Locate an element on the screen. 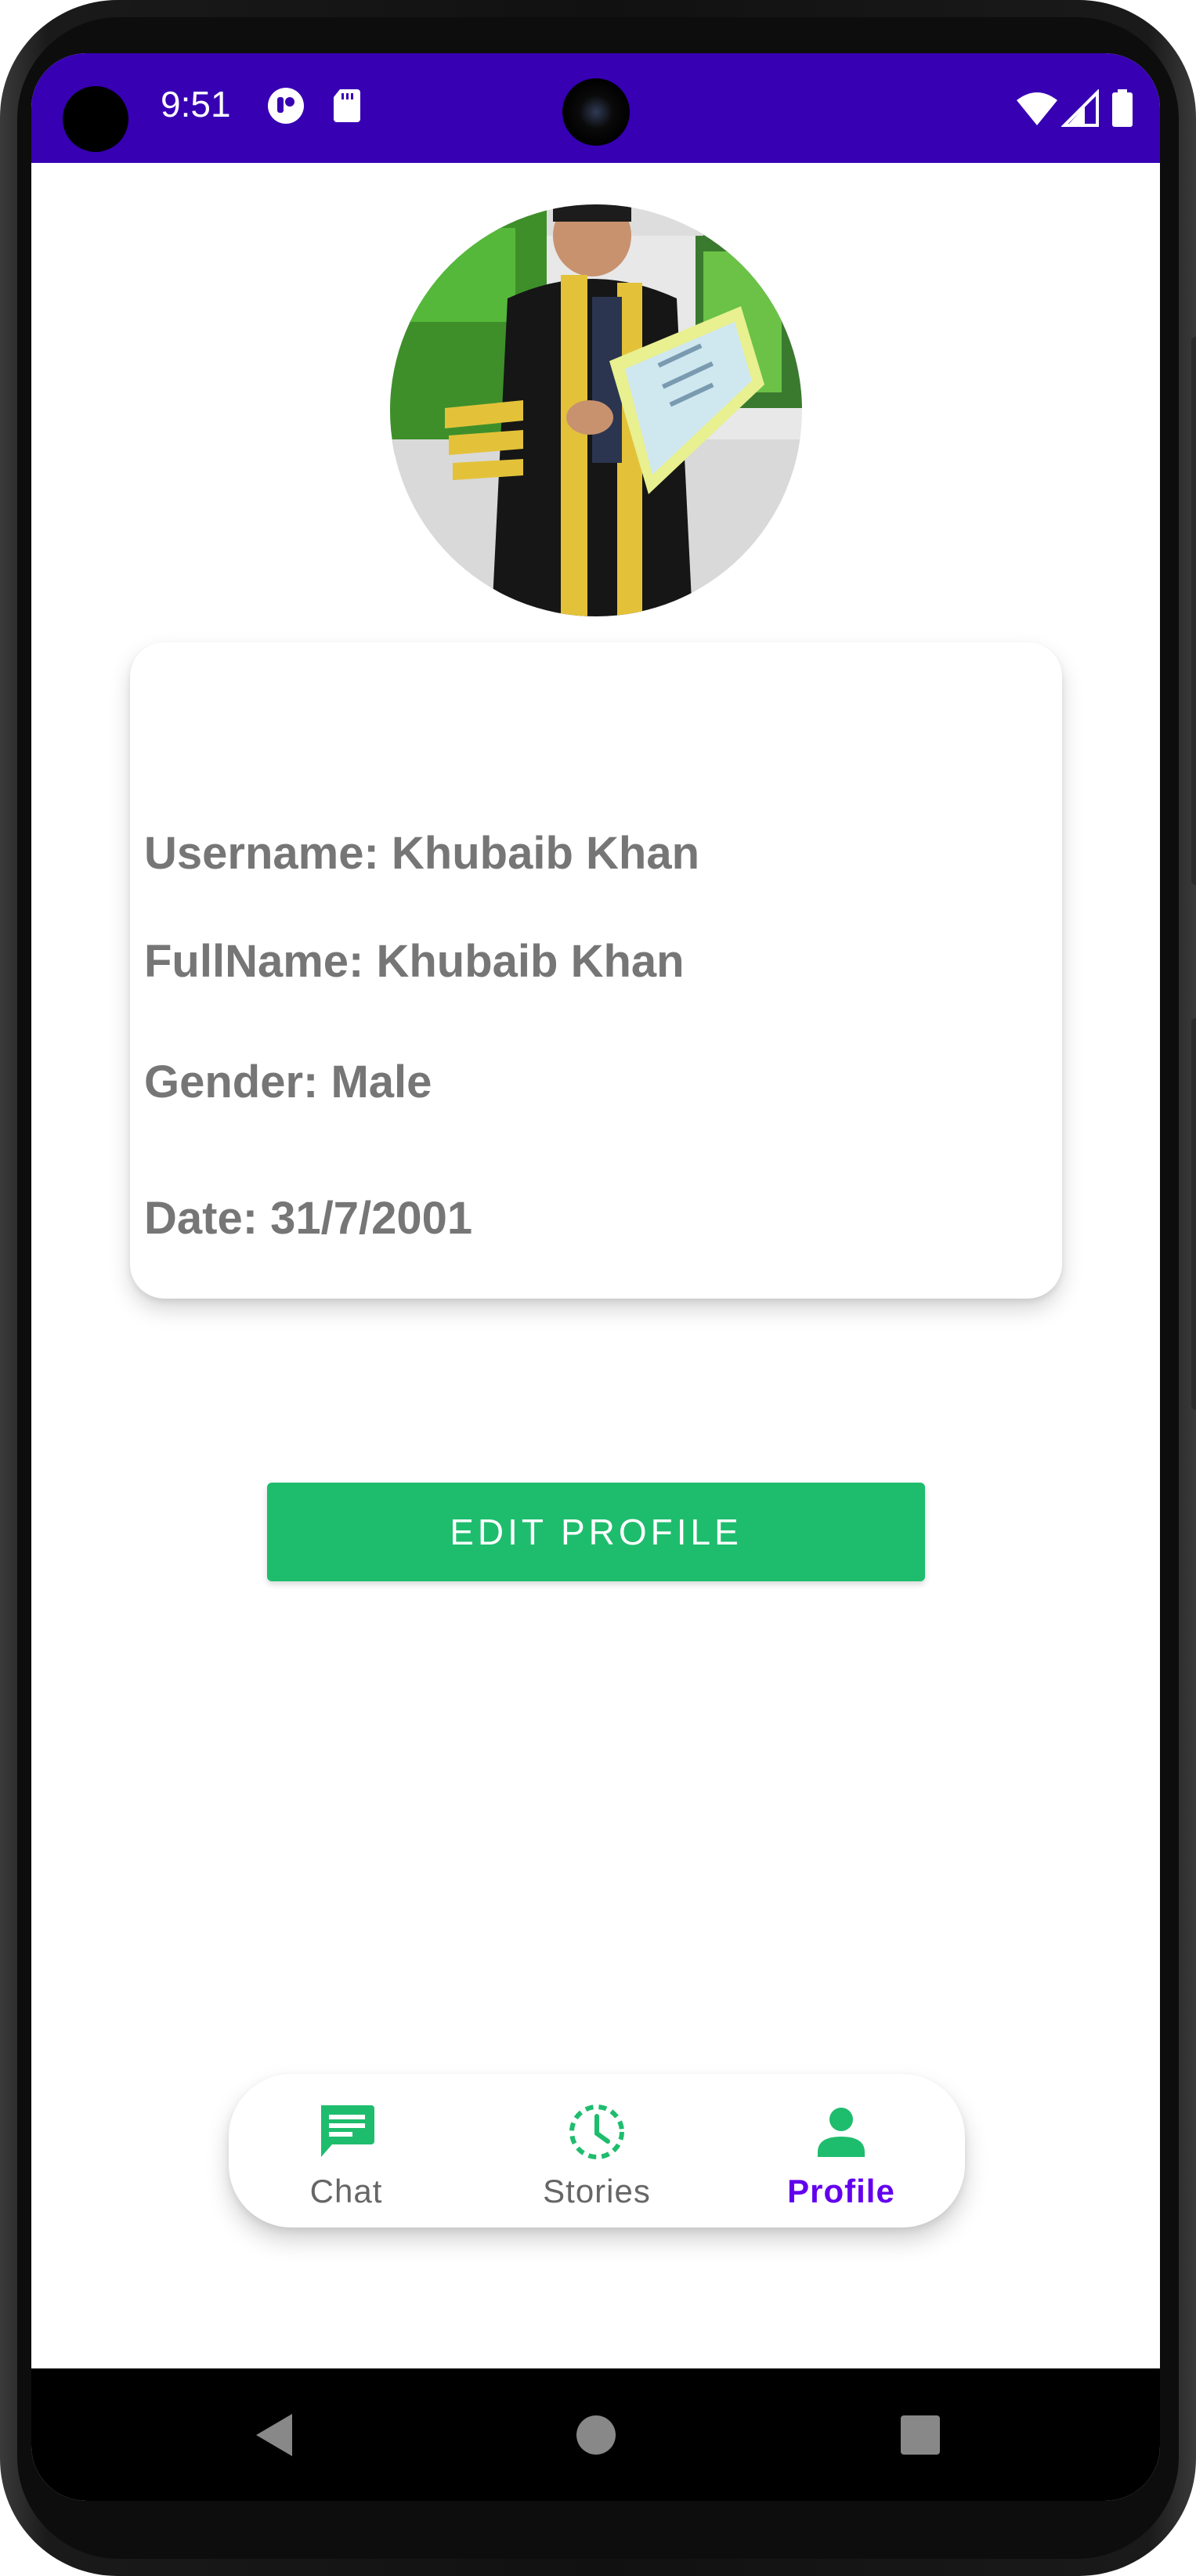  system-navigation-bar is located at coordinates (595, 2434).